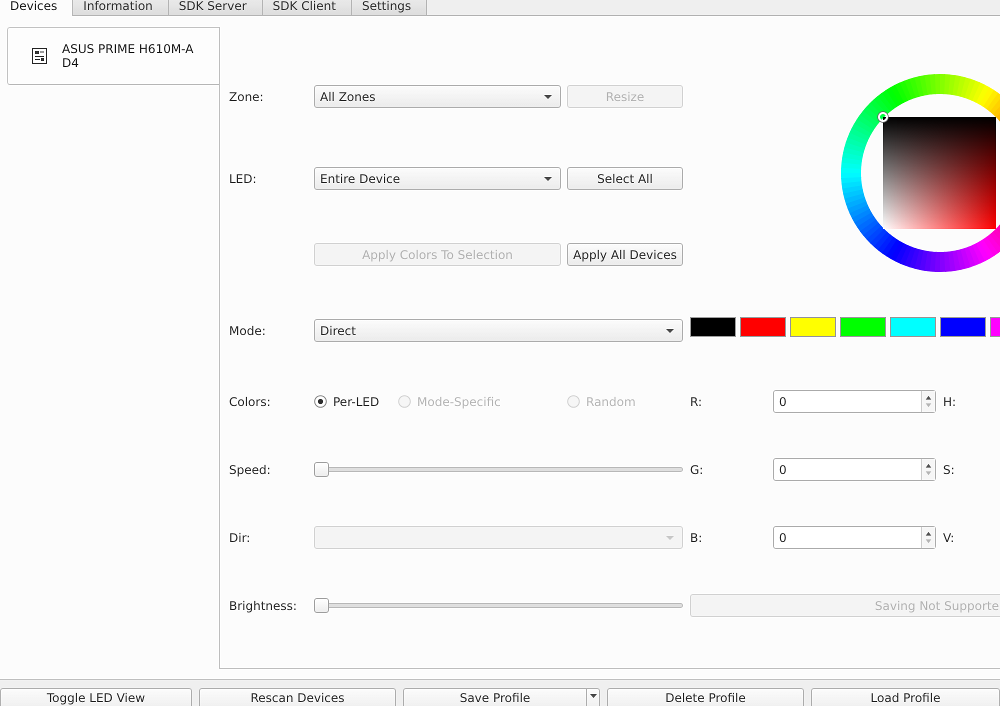  Describe the element at coordinates (128, 56) in the screenshot. I see `device-name: ASUS PRIME H610M-A D4` at that location.